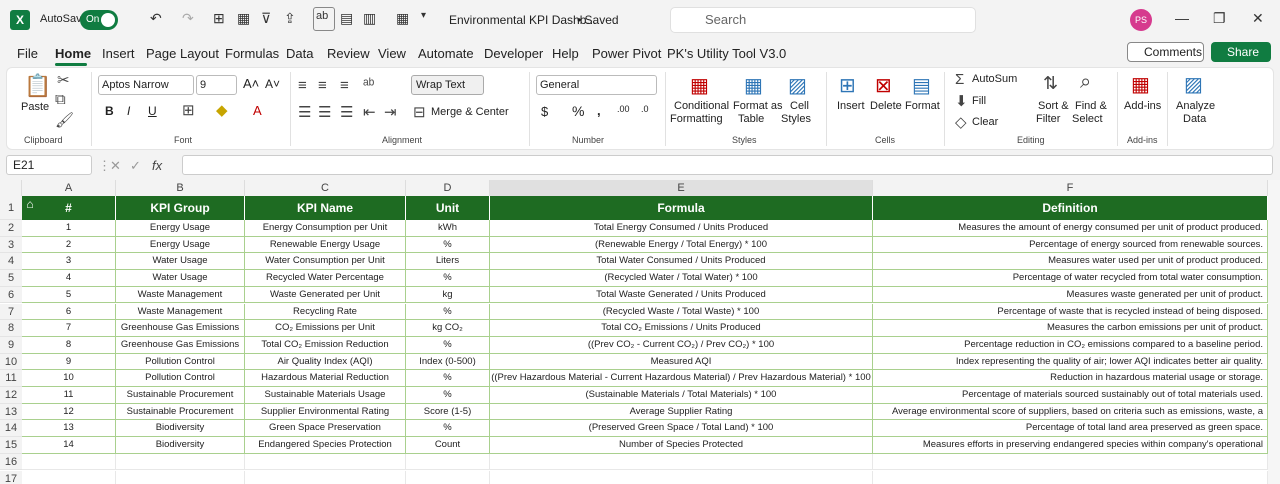 This screenshot has width=1280, height=484. I want to click on align-left-icon: ☰, so click(304, 112).